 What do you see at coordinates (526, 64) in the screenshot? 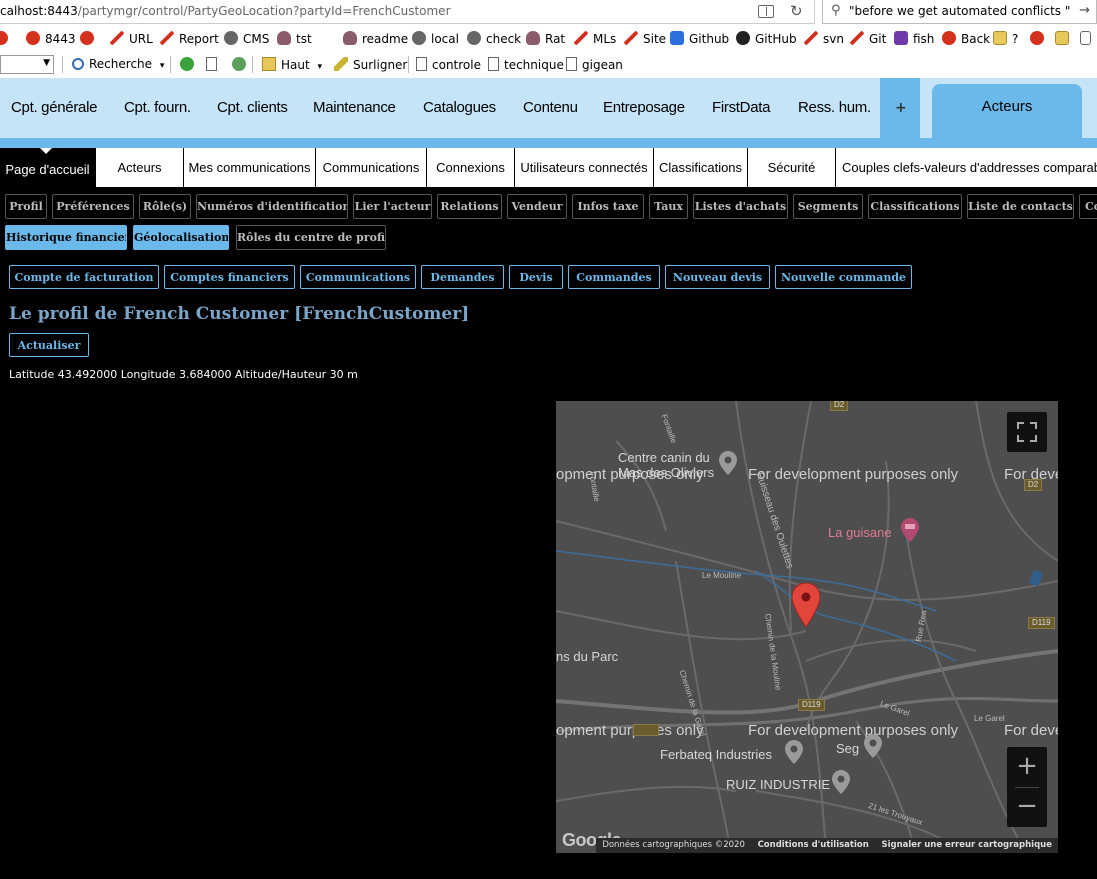
I see `bookmark-technique: technique` at bounding box center [526, 64].